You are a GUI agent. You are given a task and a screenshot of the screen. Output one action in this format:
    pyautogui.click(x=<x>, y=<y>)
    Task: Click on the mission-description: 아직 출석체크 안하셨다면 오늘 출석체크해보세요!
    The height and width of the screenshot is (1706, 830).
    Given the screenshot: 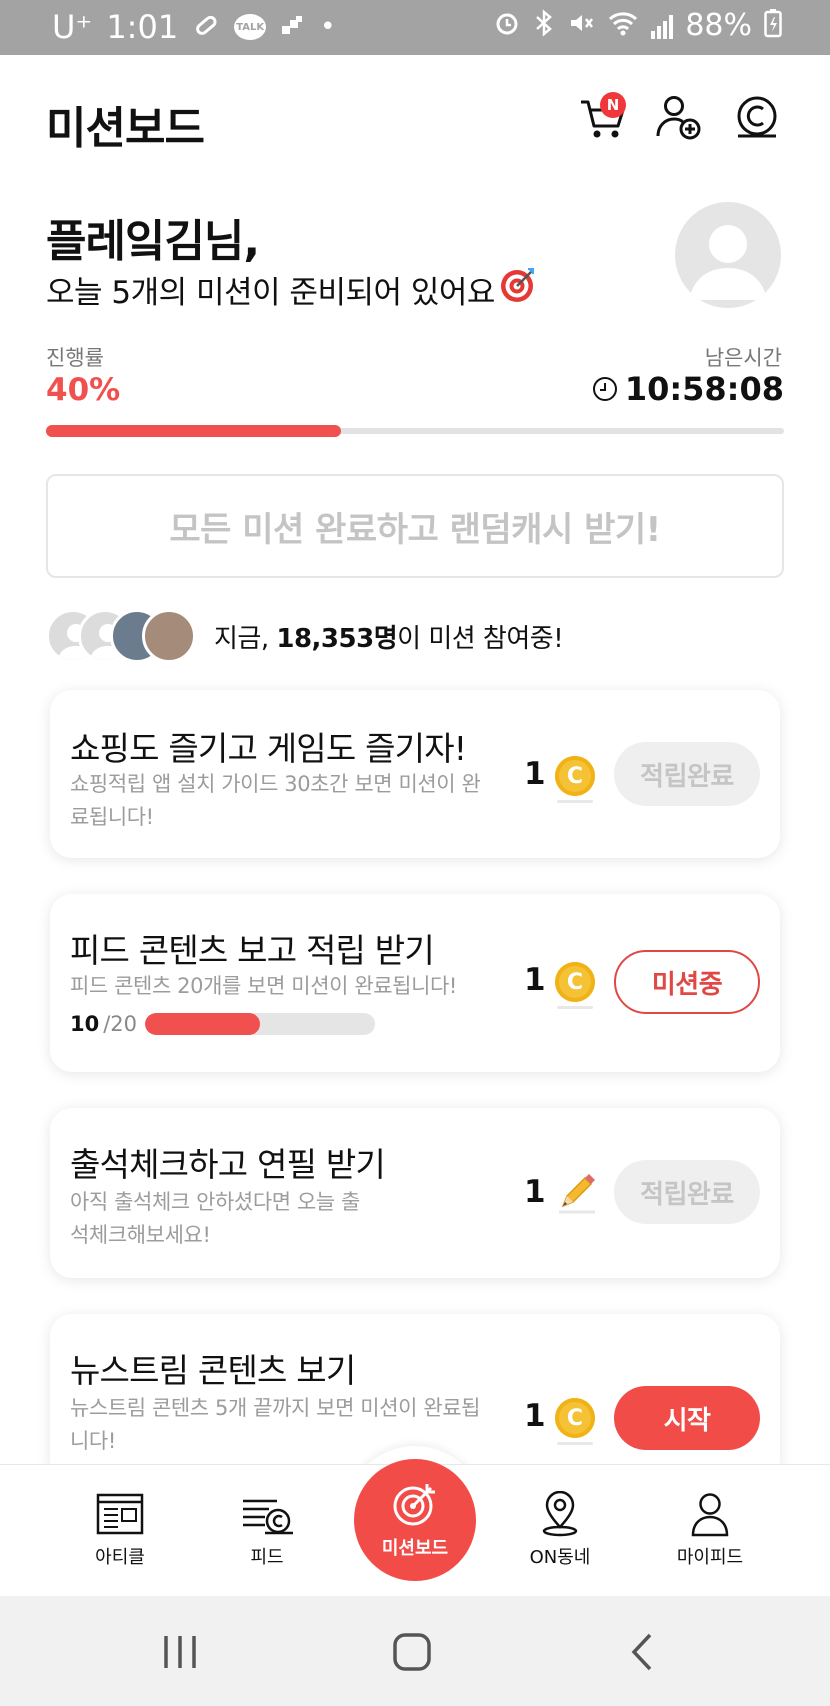 What is the action you would take?
    pyautogui.click(x=215, y=1218)
    